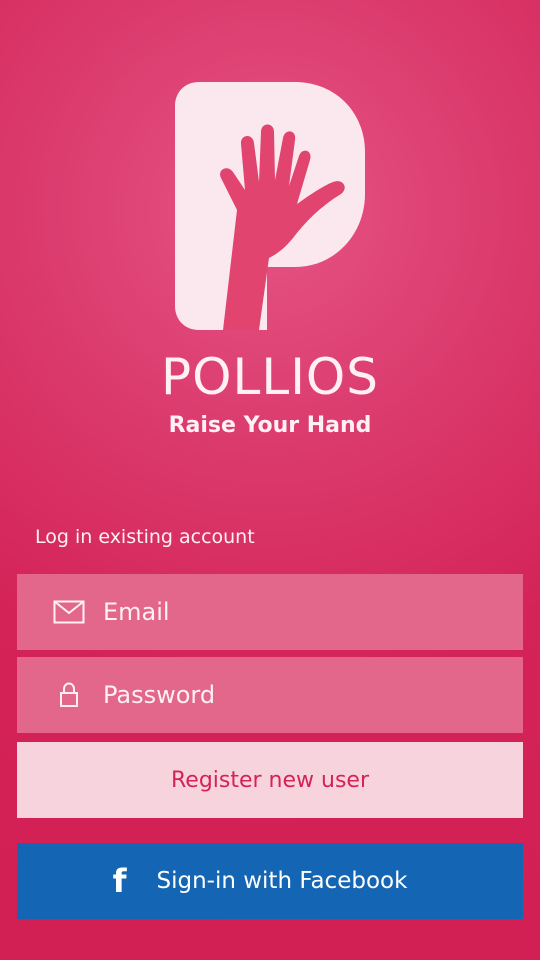 The image size is (540, 960). I want to click on facebook-signin-button: f Sign-in with Facebook, so click(270, 881).